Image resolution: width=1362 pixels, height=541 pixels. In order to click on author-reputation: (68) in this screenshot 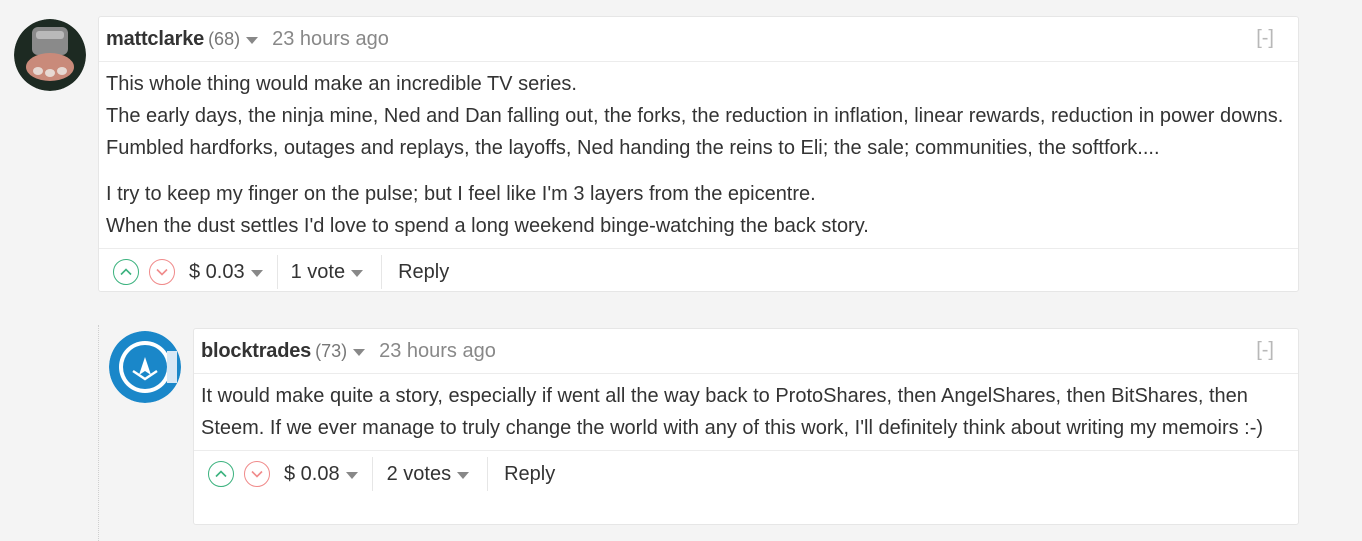, I will do `click(224, 38)`.